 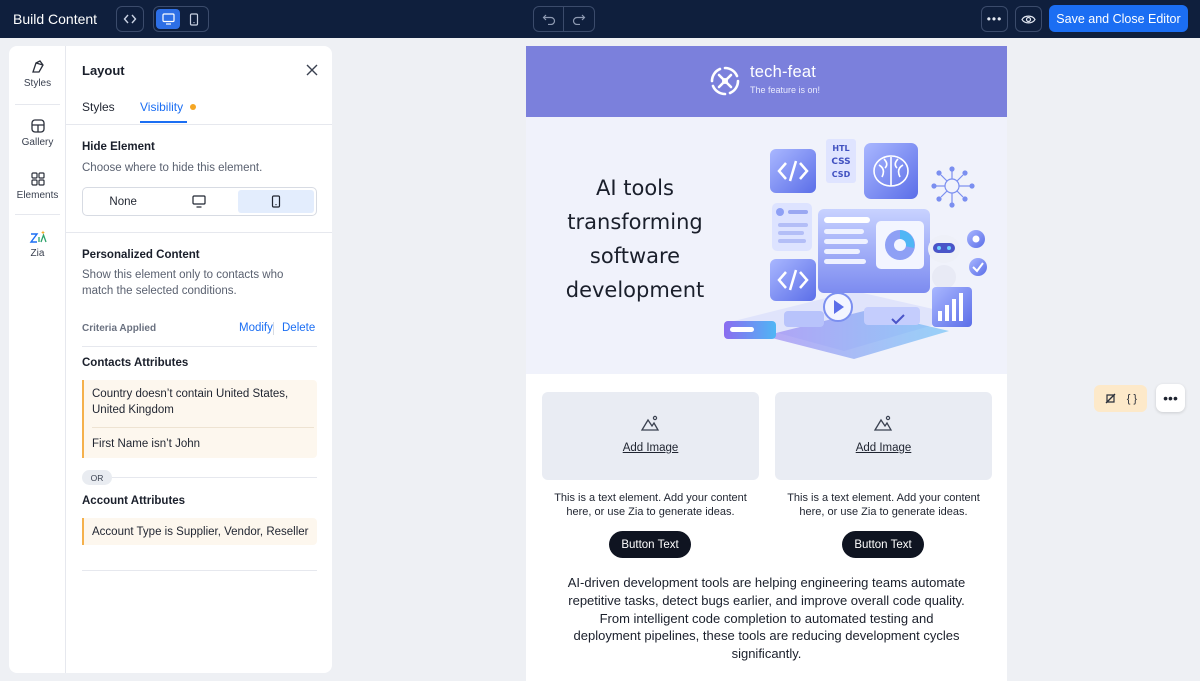 What do you see at coordinates (840, 148) in the screenshot?
I see `art-label: HTL` at bounding box center [840, 148].